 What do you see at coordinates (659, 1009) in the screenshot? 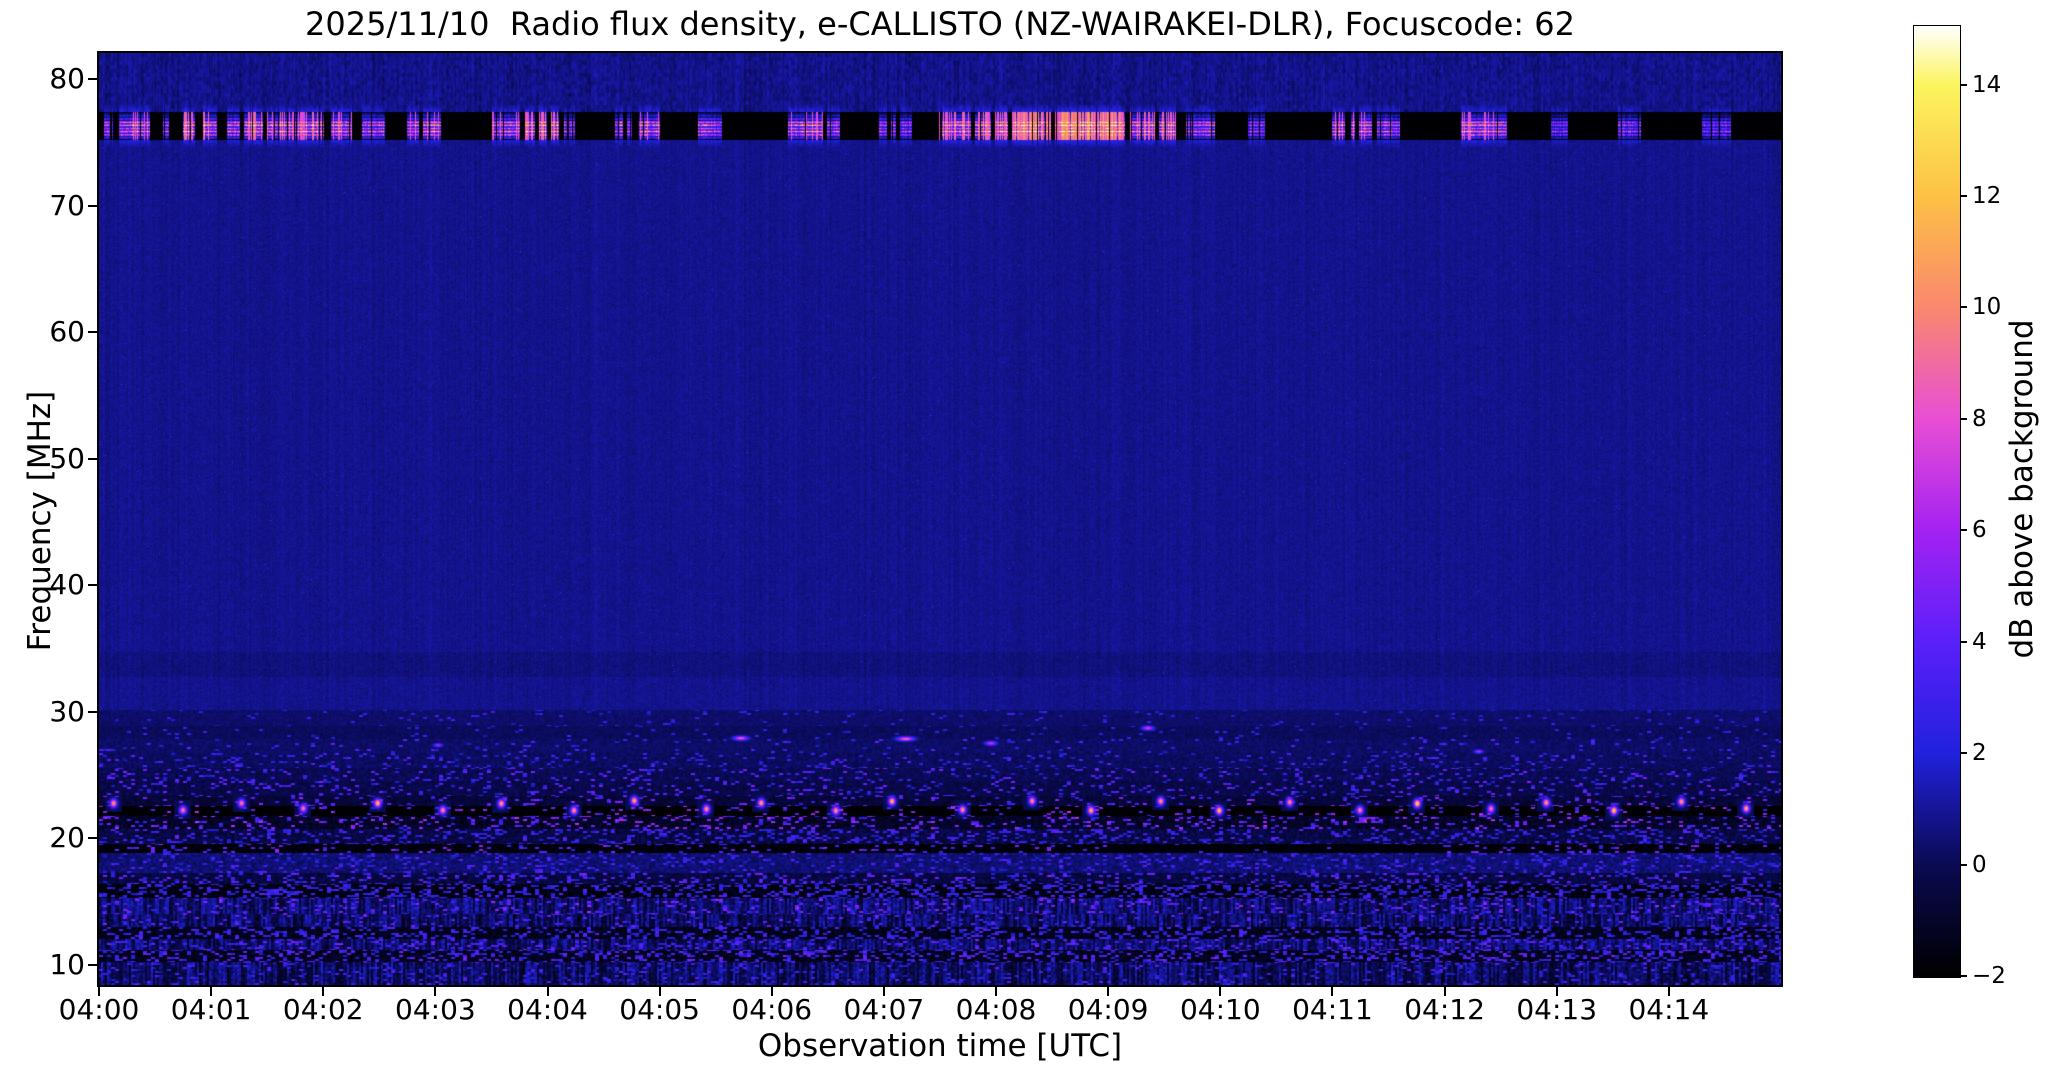
I see `x-tick-label: 04:05` at bounding box center [659, 1009].